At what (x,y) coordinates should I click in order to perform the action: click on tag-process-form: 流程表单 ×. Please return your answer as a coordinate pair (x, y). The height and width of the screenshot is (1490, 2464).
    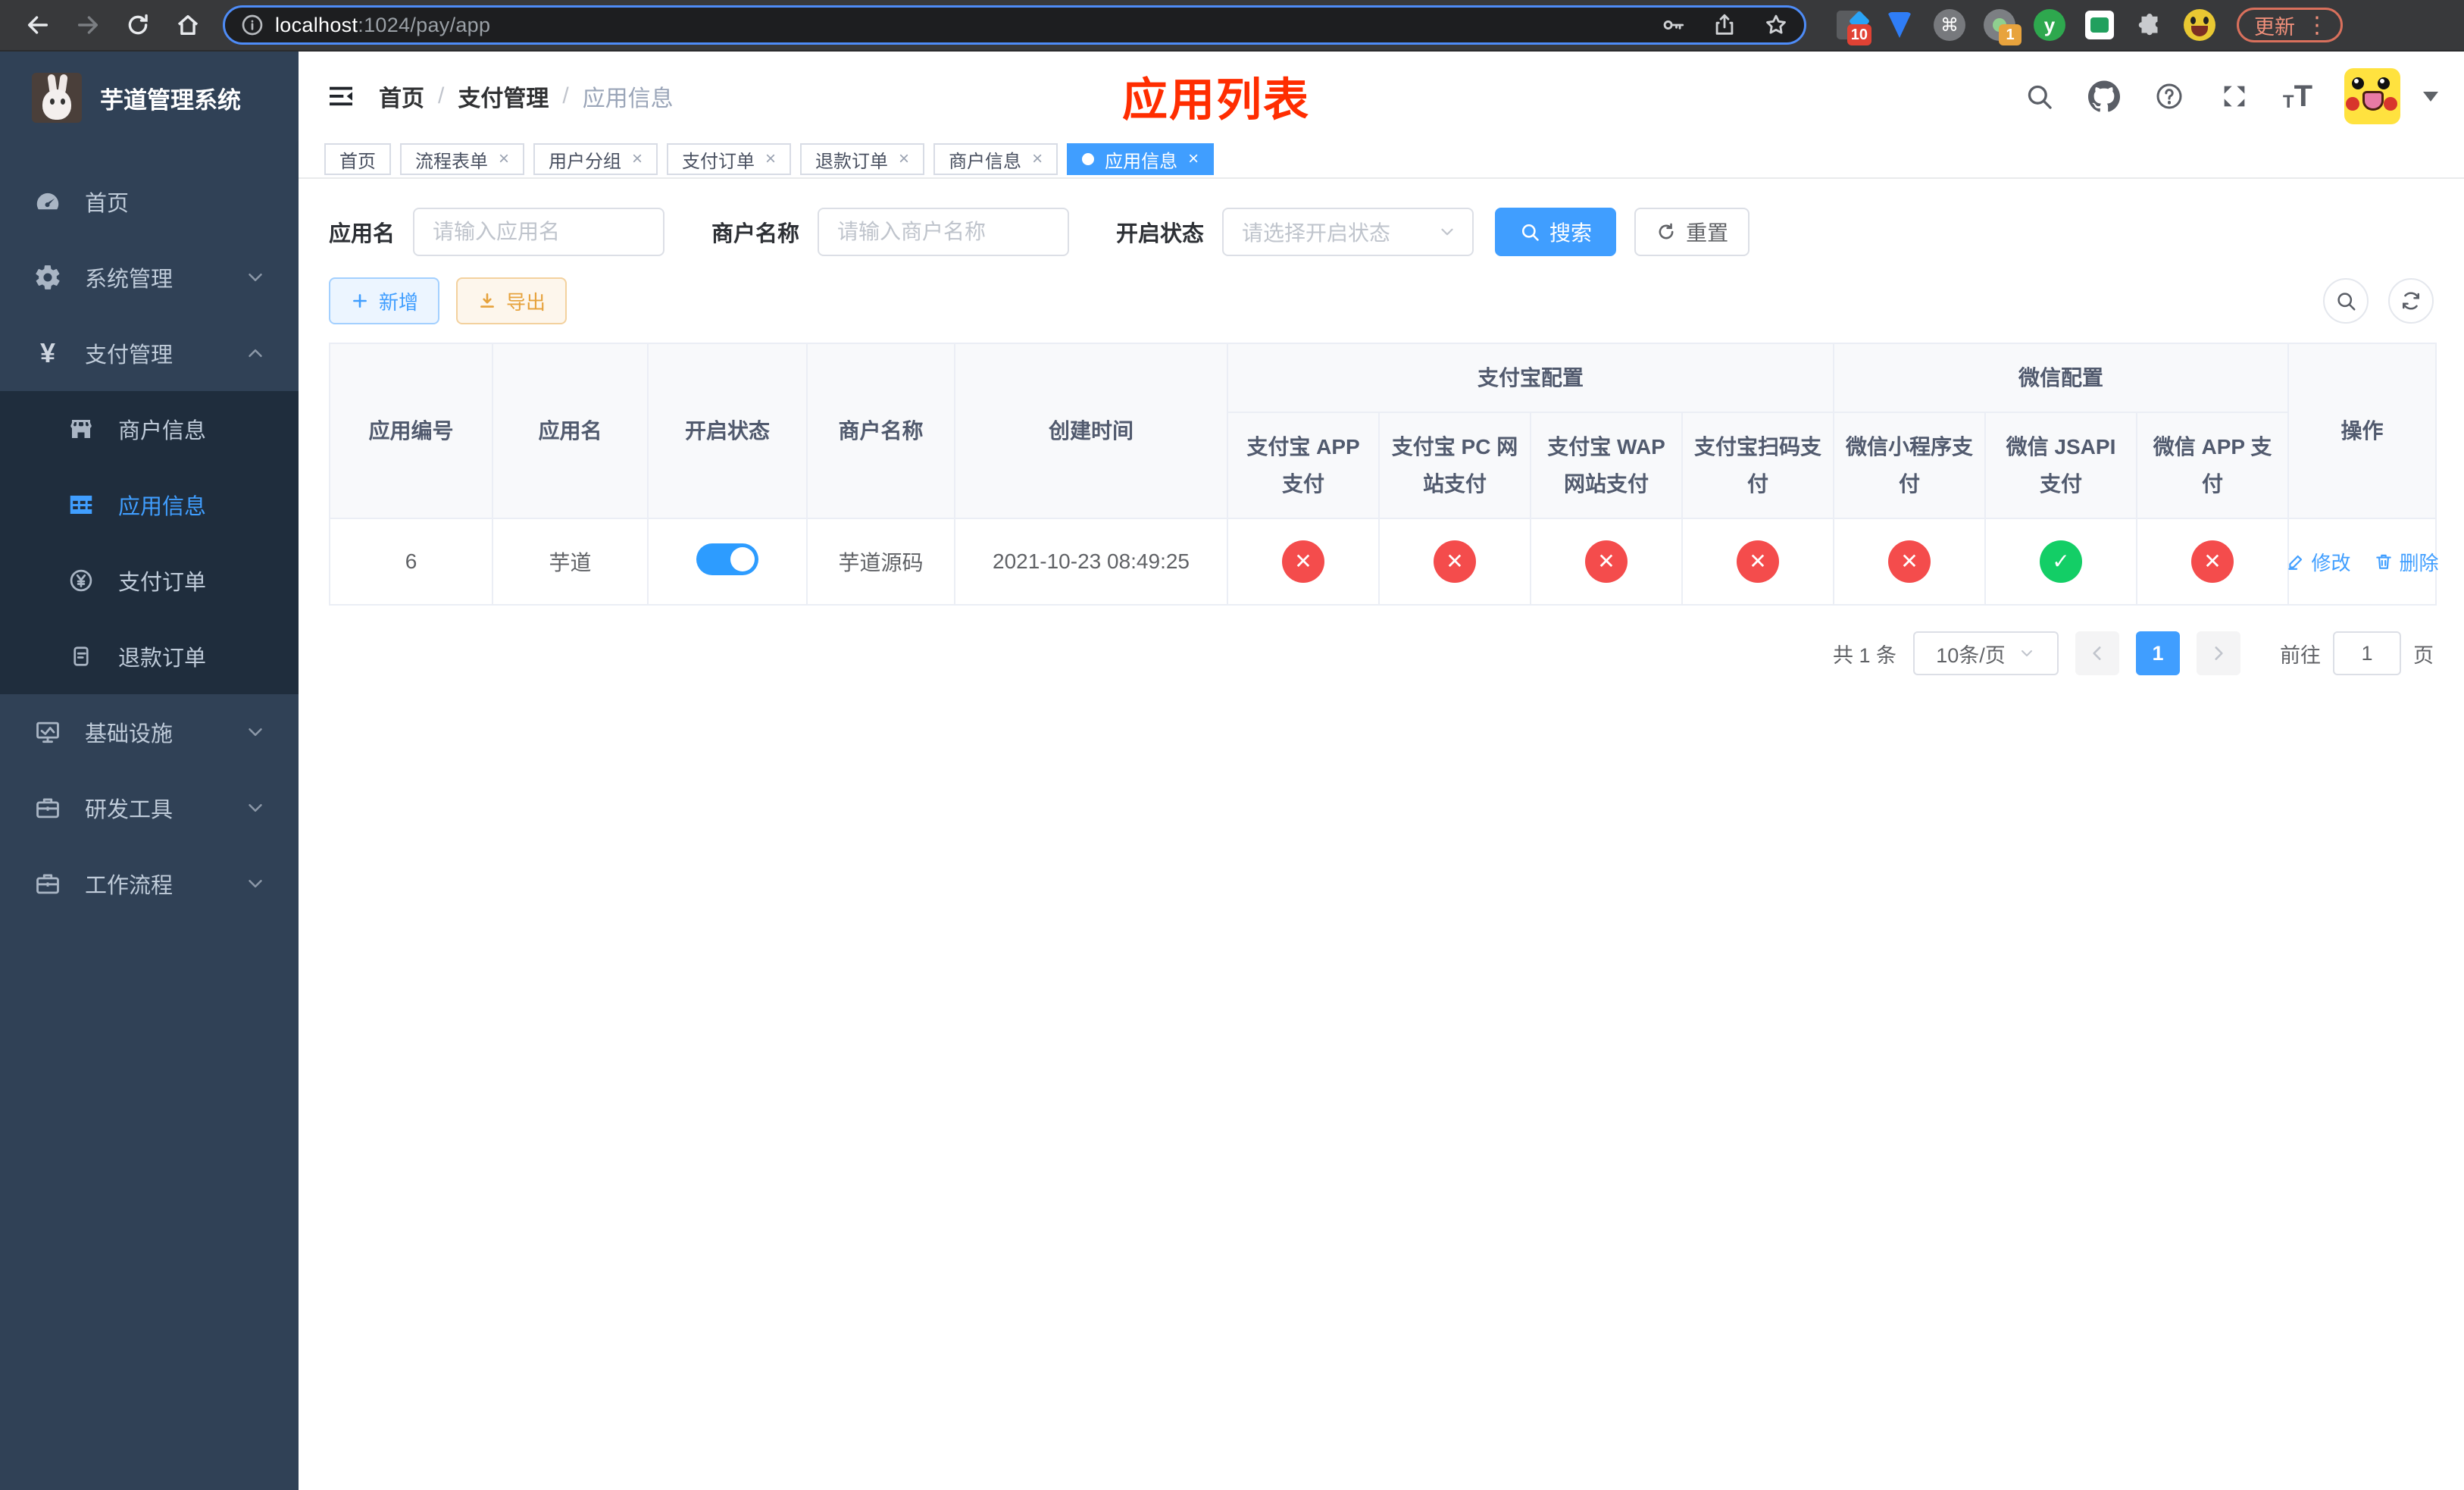
    Looking at the image, I should click on (462, 159).